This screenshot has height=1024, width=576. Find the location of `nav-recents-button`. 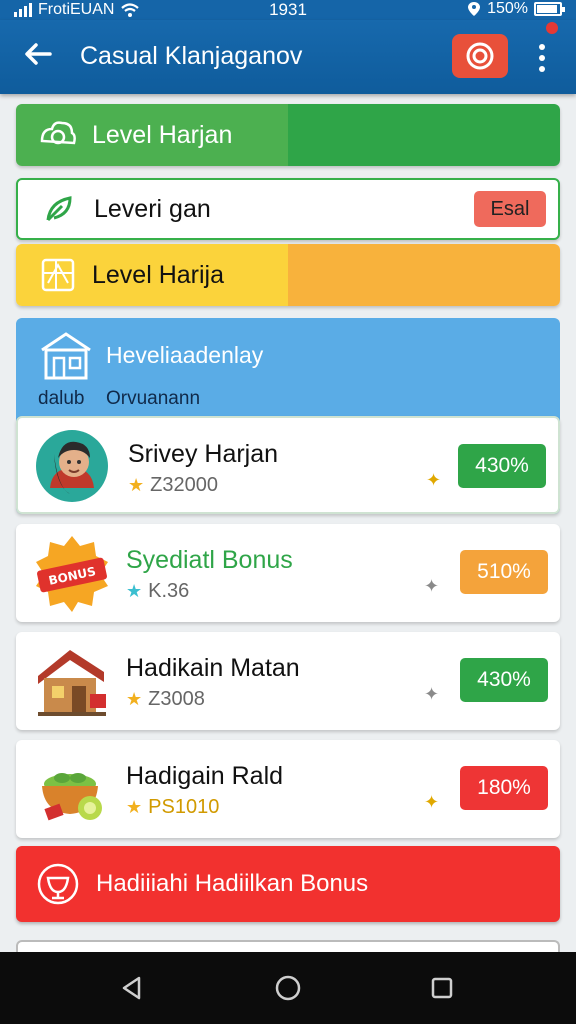

nav-recents-button is located at coordinates (442, 988).